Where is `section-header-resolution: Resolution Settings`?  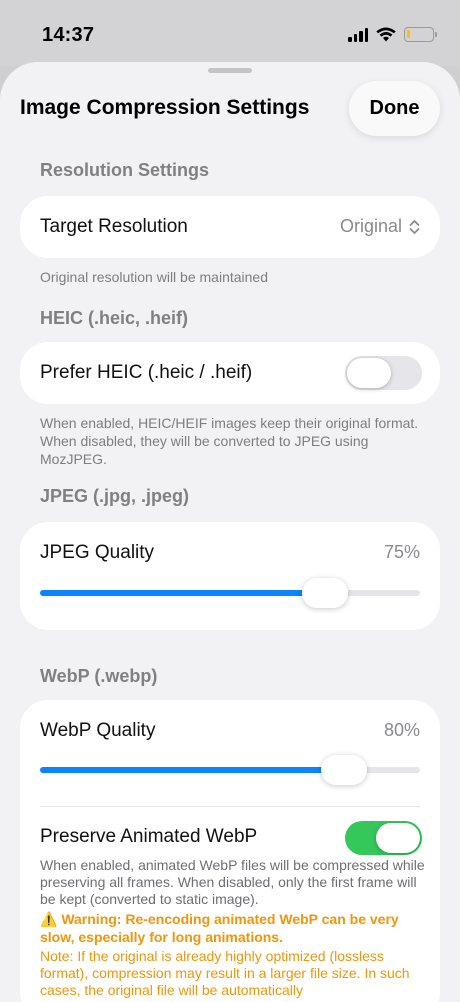 section-header-resolution: Resolution Settings is located at coordinates (125, 170).